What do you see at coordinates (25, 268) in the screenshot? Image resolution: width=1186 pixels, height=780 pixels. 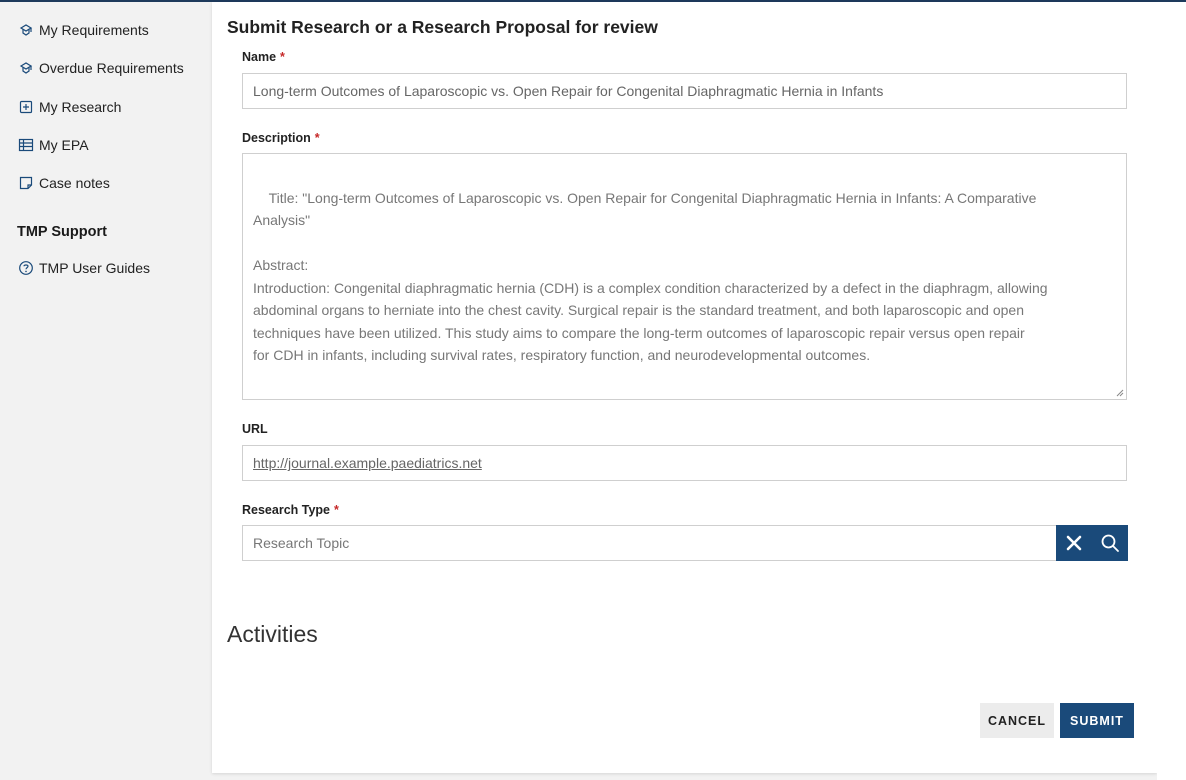 I see `help-circle-icon` at bounding box center [25, 268].